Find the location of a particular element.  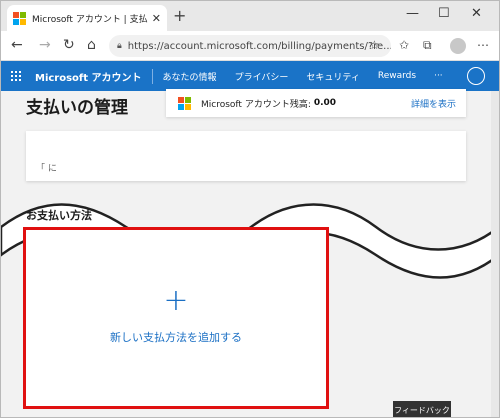

nav-rewards: Rewards is located at coordinates (397, 76).